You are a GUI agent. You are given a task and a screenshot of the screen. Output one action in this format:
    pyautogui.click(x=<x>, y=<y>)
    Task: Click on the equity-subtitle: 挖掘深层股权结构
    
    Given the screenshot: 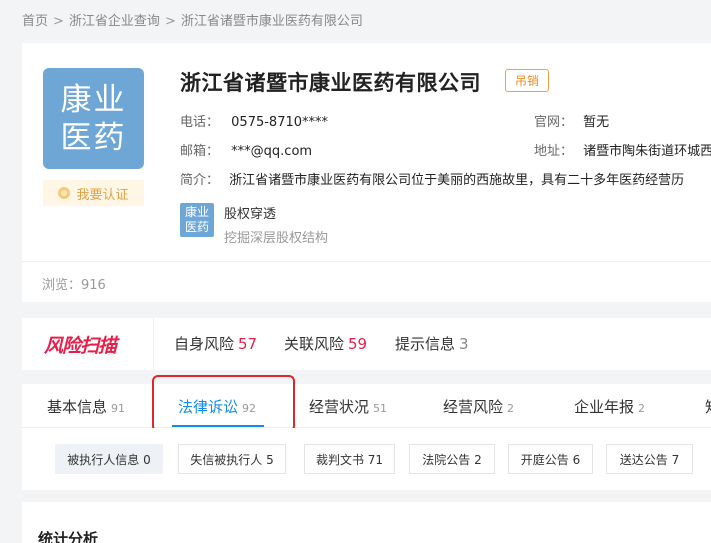 What is the action you would take?
    pyautogui.click(x=276, y=238)
    